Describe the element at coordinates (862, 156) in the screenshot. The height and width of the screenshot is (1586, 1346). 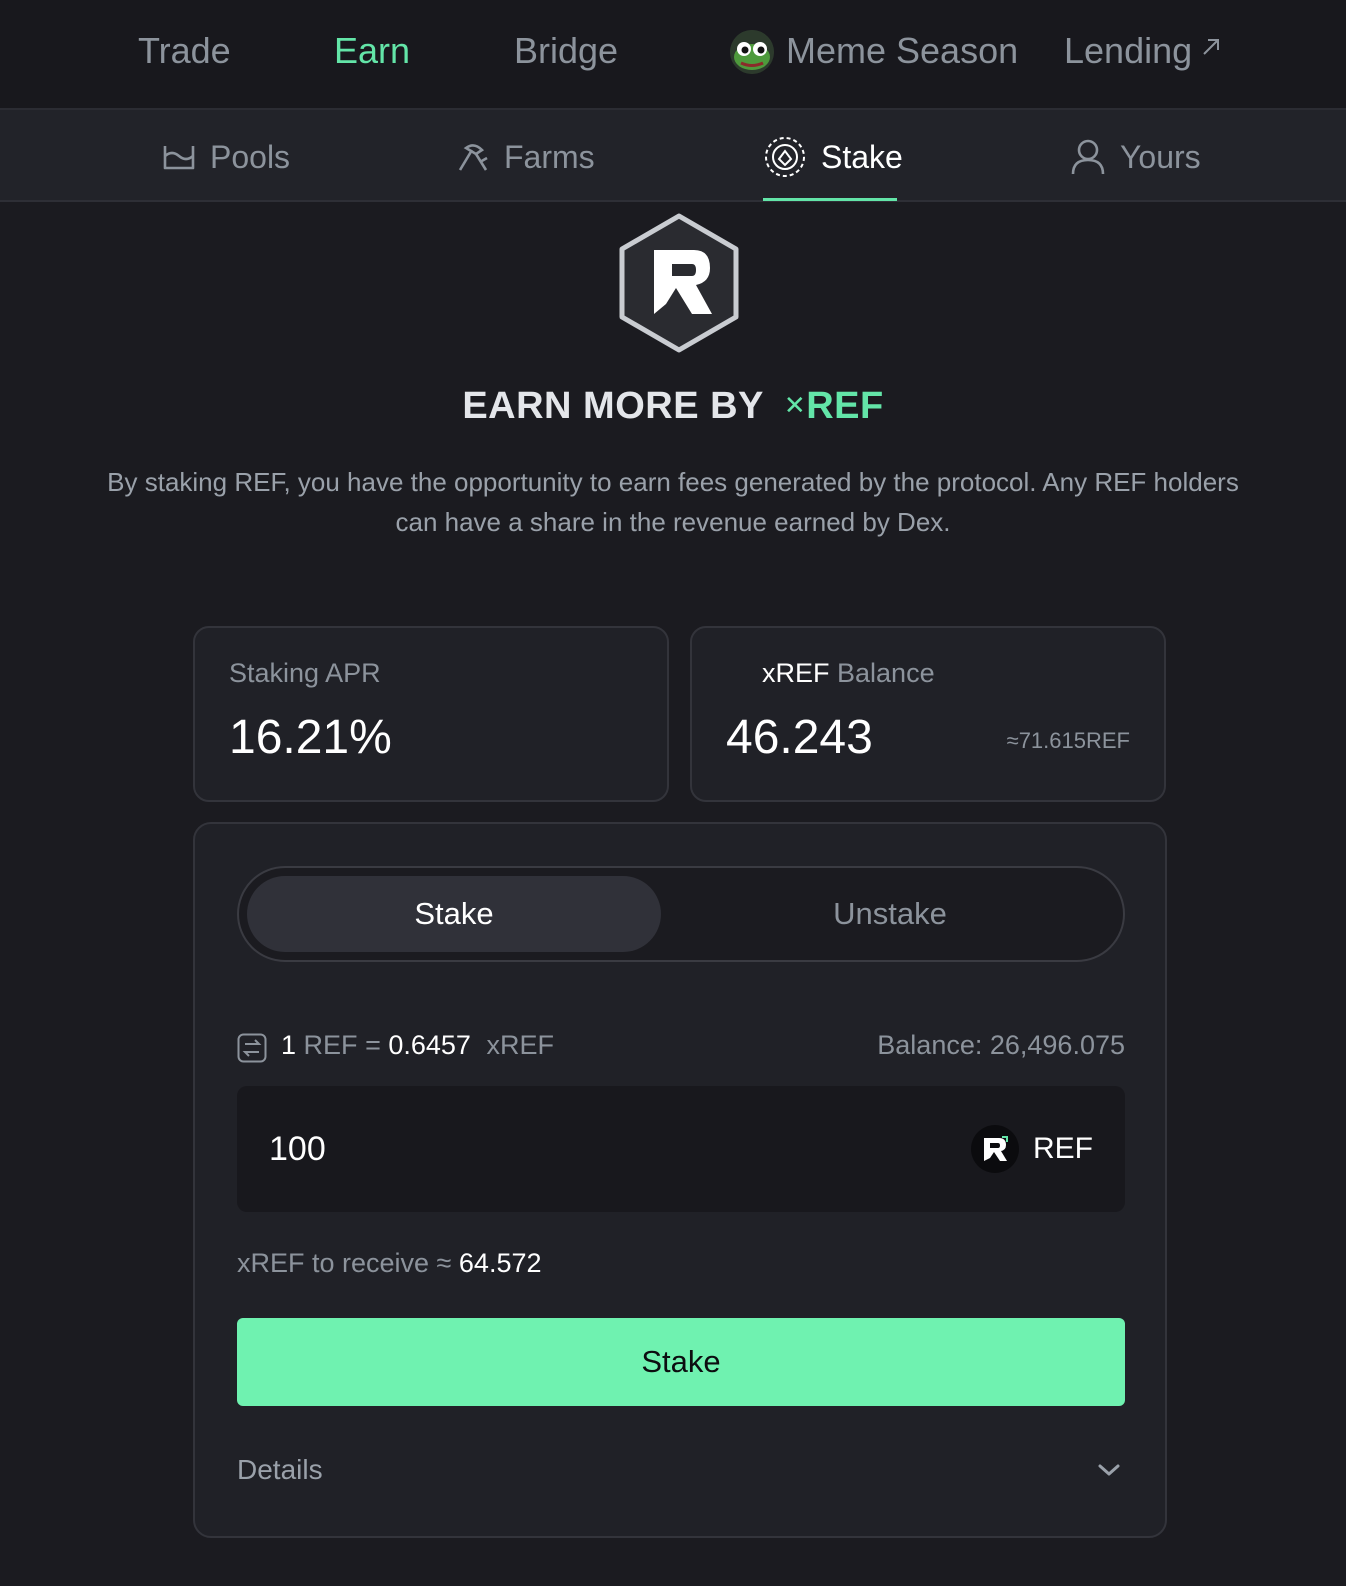
I see `tab-stake-label: Stake` at that location.